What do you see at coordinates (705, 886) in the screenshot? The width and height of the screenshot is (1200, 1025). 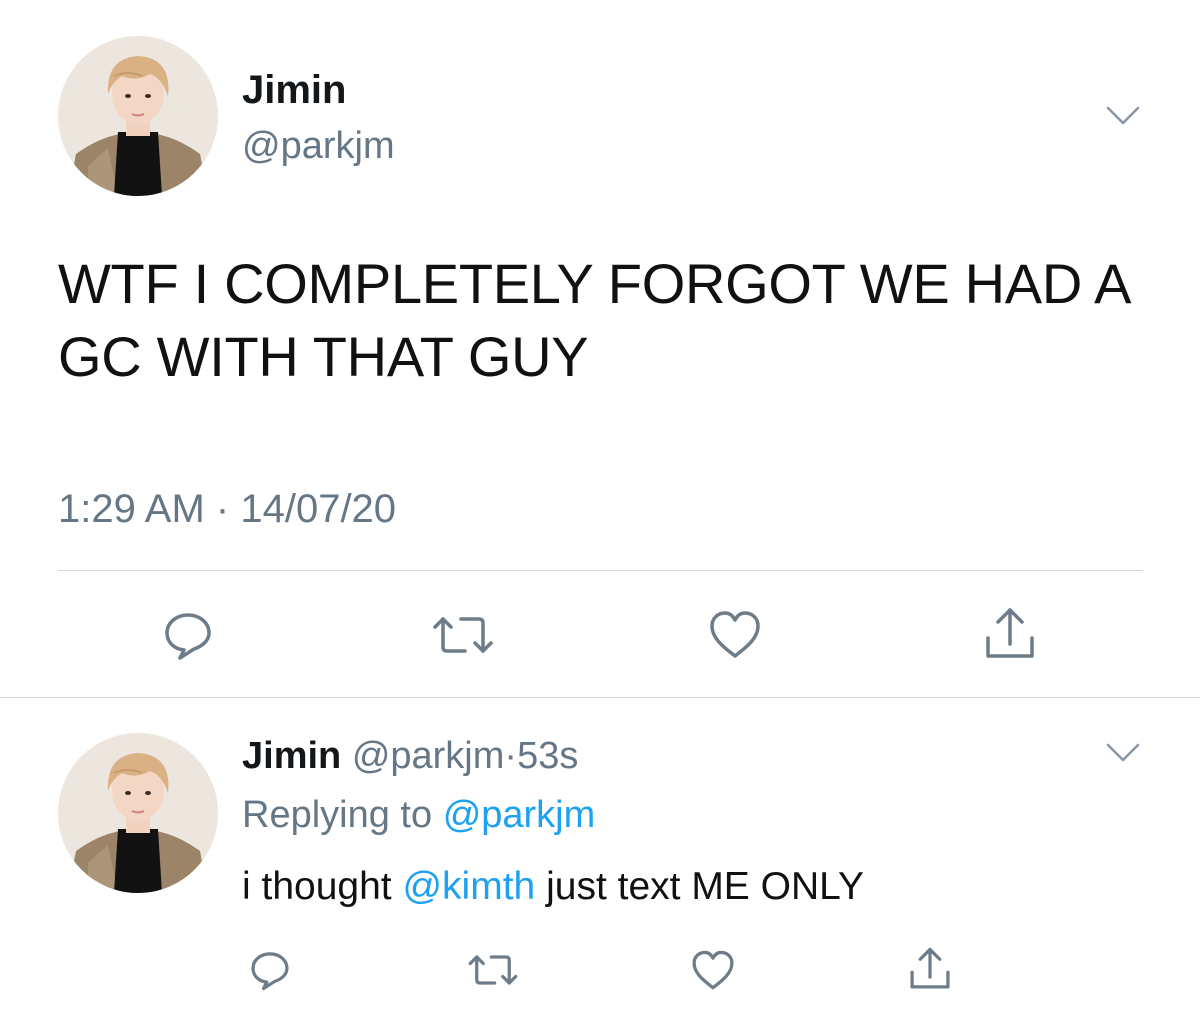 I see `reply-text-end: just text ME ONLY` at bounding box center [705, 886].